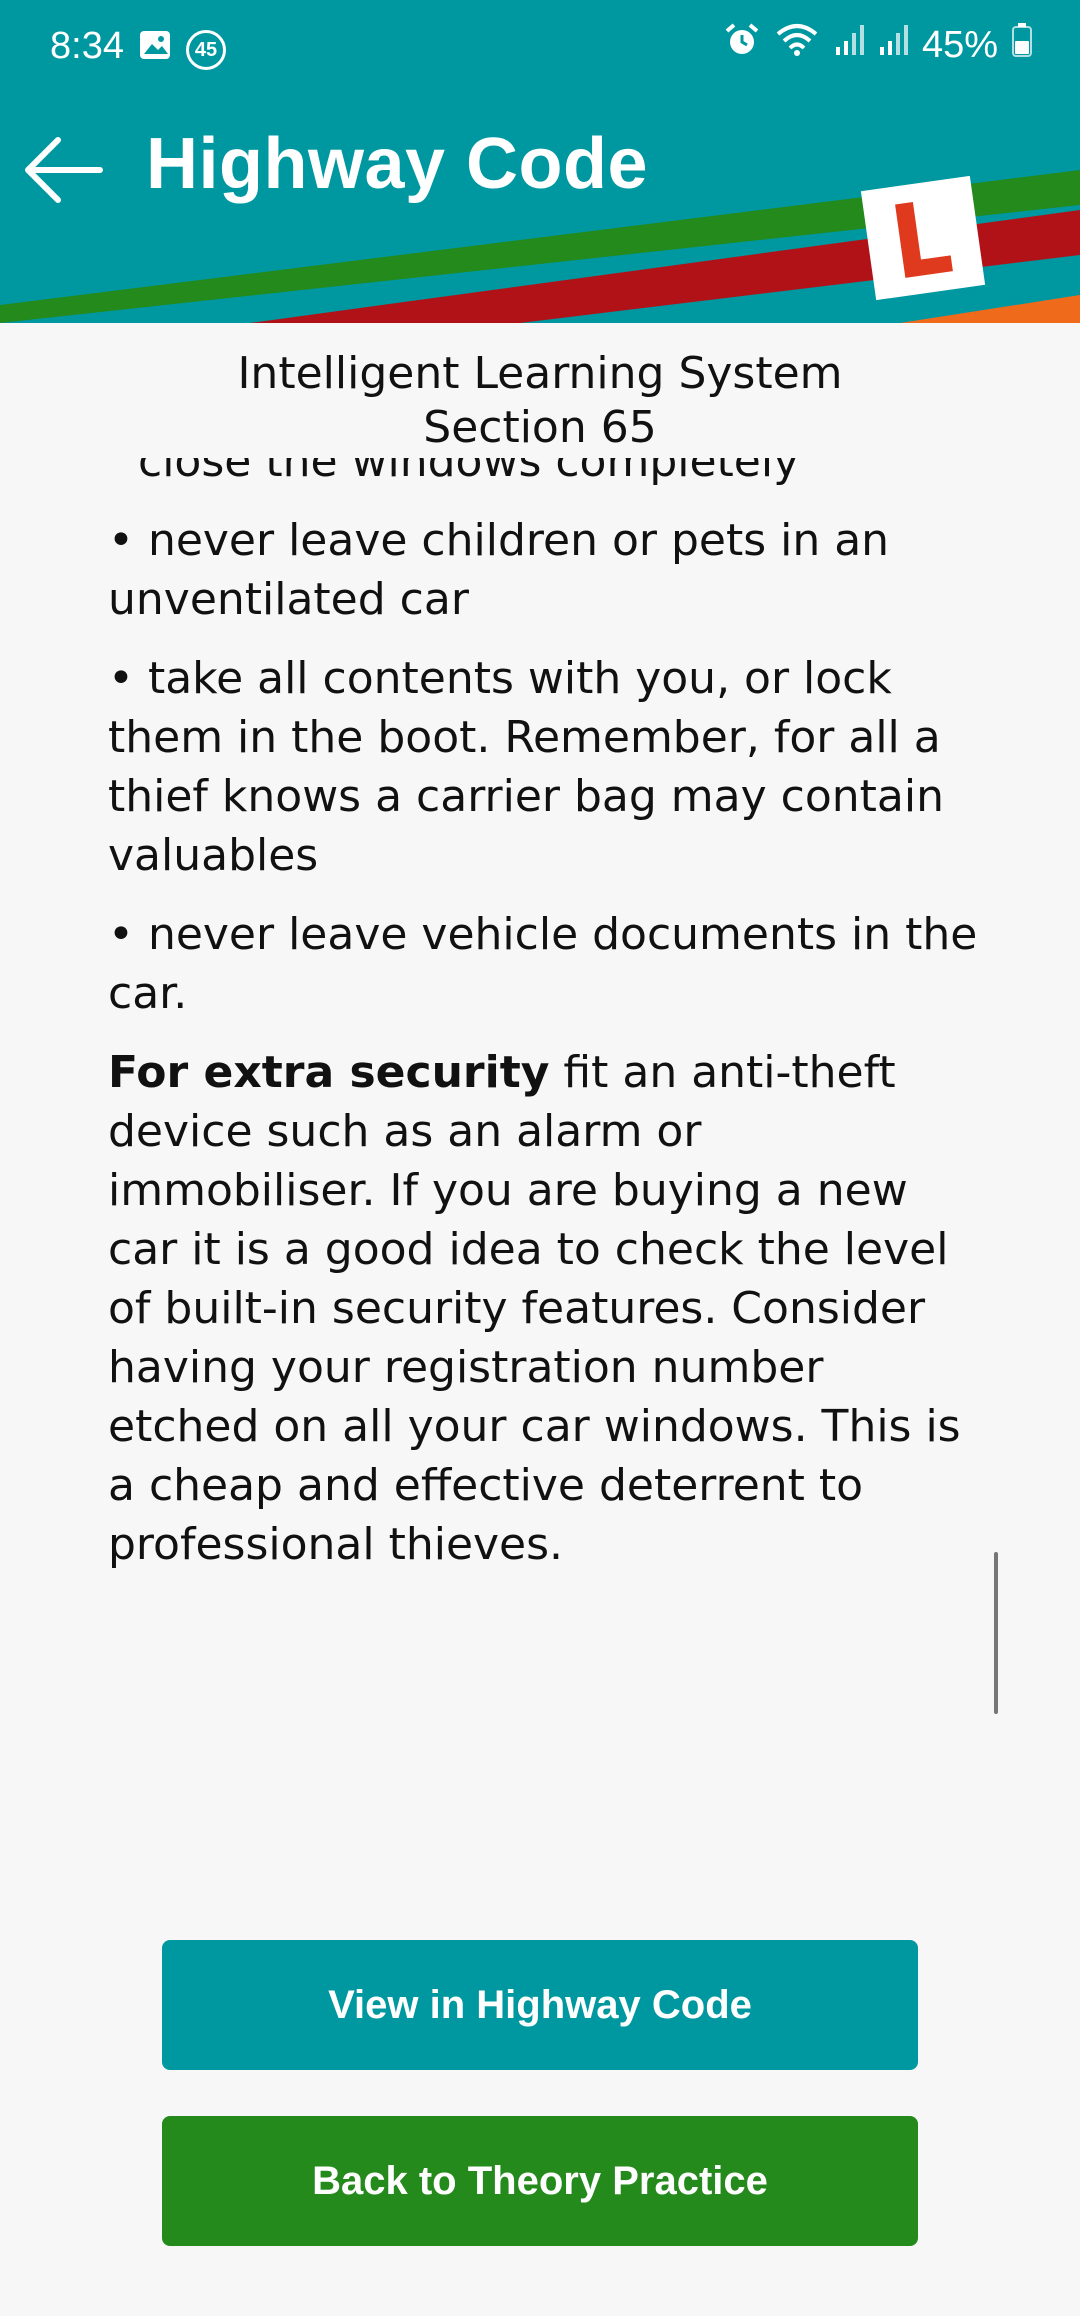 The width and height of the screenshot is (1080, 2316). Describe the element at coordinates (797, 45) in the screenshot. I see `wifi-icon` at that location.